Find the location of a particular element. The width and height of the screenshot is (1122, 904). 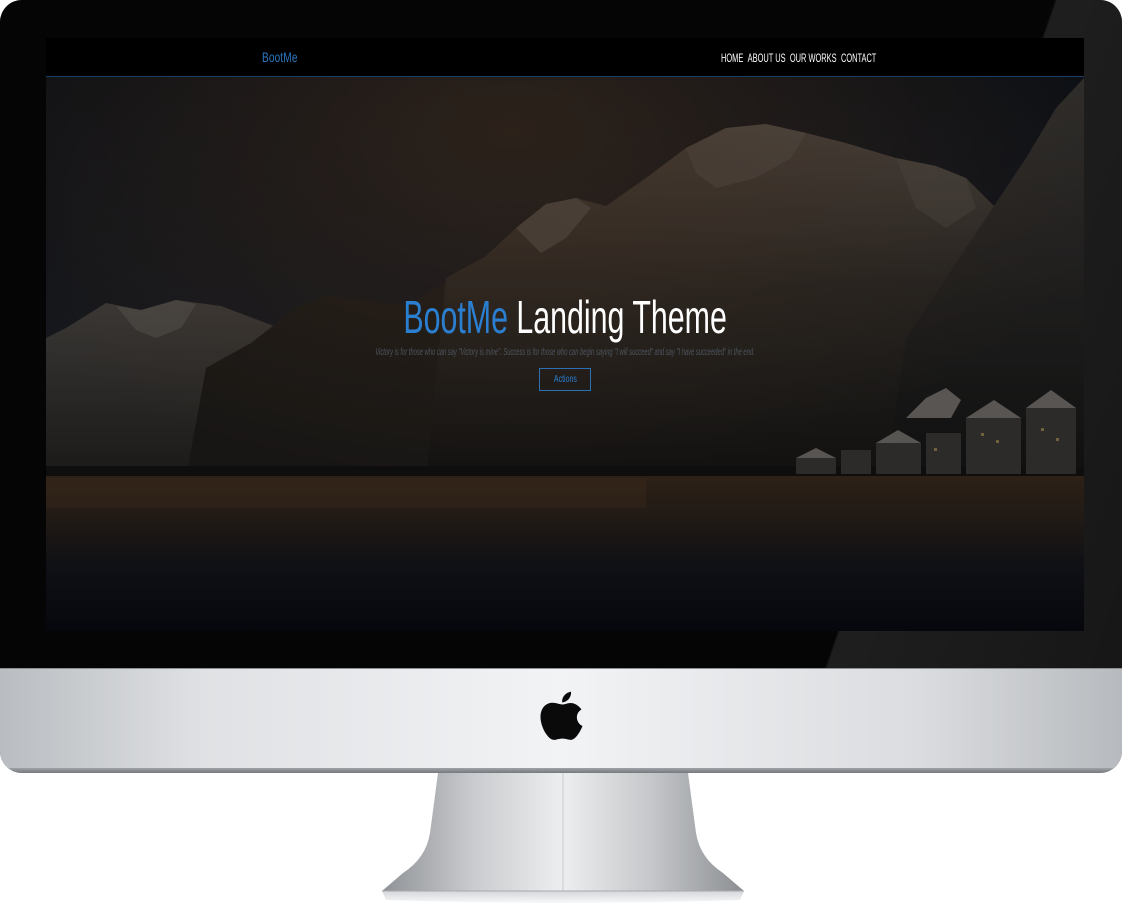

hero-title-accent: BootMe is located at coordinates (455, 317).